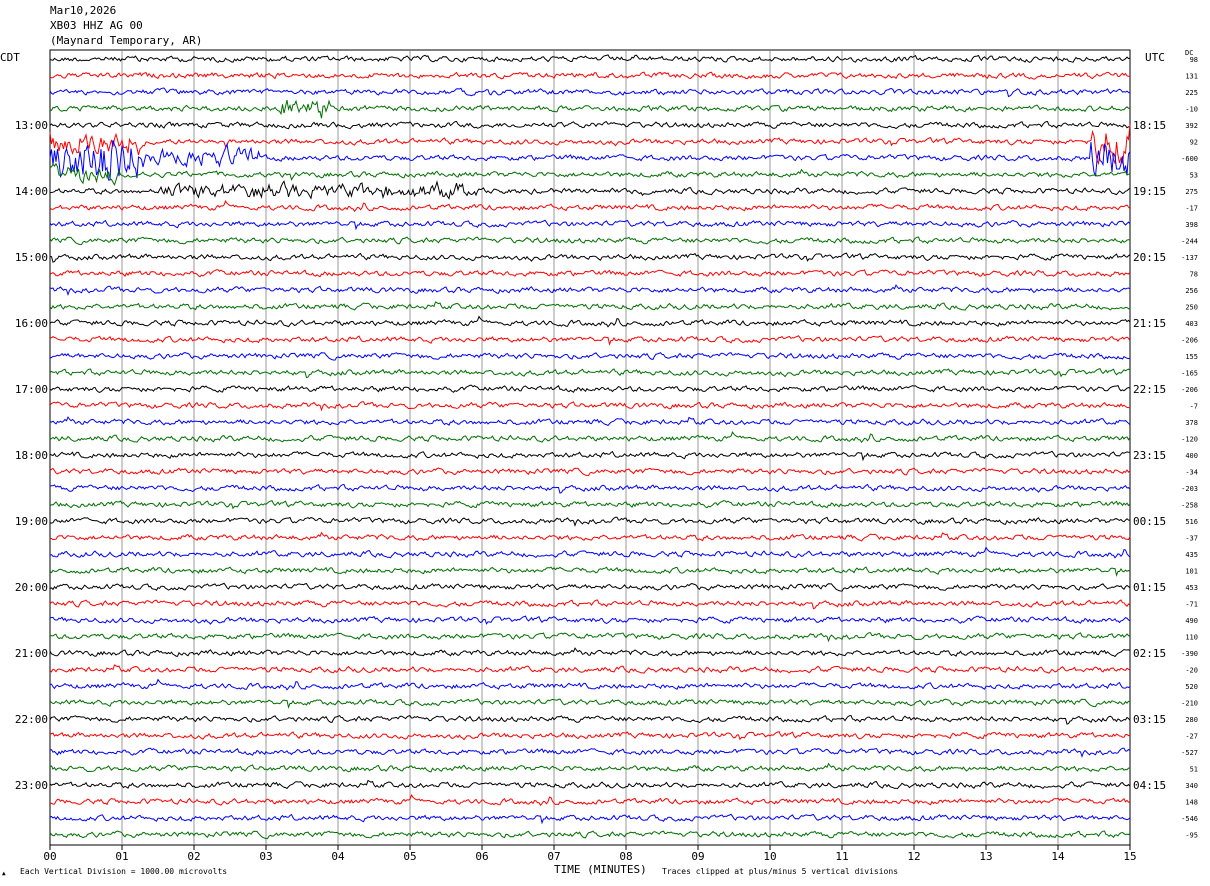  I want to click on x-tick-label: 00, so click(49, 856).